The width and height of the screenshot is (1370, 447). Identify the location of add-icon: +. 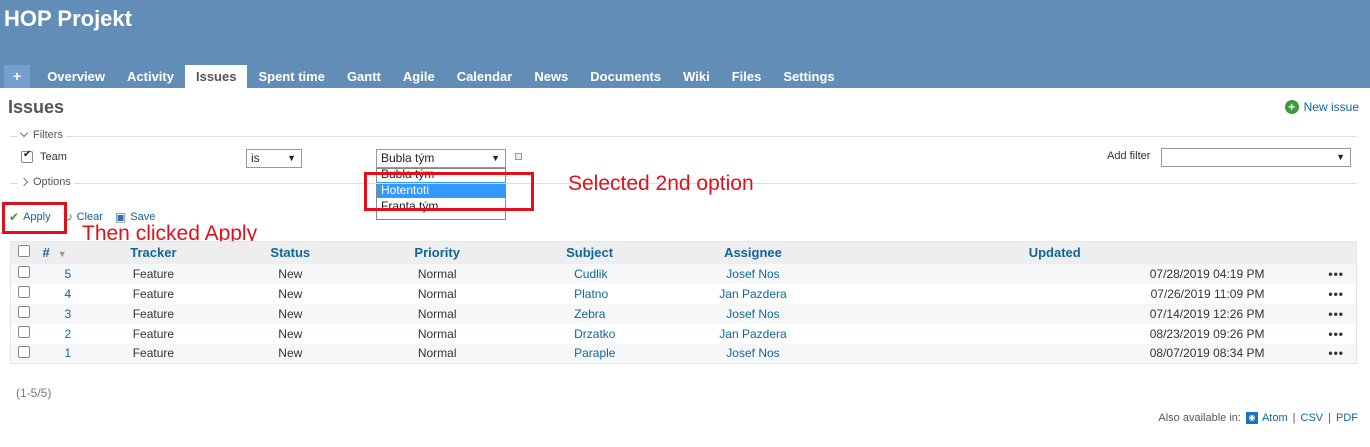
(1291, 107).